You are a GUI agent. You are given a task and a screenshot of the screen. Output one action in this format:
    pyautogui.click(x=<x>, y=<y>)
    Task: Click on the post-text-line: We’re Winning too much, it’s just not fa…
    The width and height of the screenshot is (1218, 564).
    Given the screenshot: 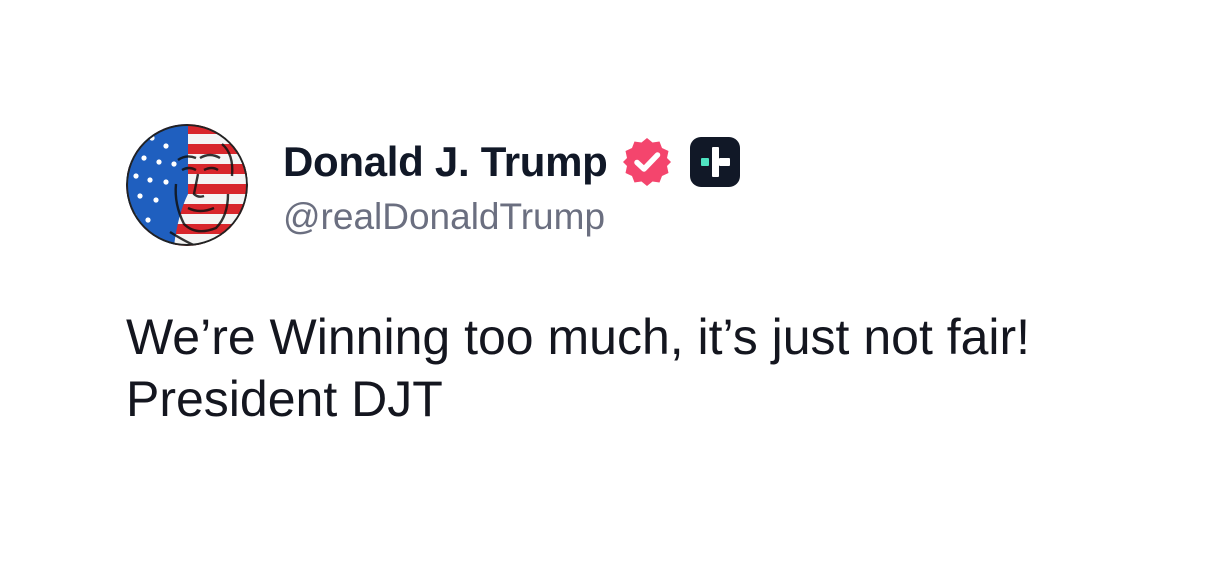 What is the action you would take?
    pyautogui.click(x=578, y=337)
    